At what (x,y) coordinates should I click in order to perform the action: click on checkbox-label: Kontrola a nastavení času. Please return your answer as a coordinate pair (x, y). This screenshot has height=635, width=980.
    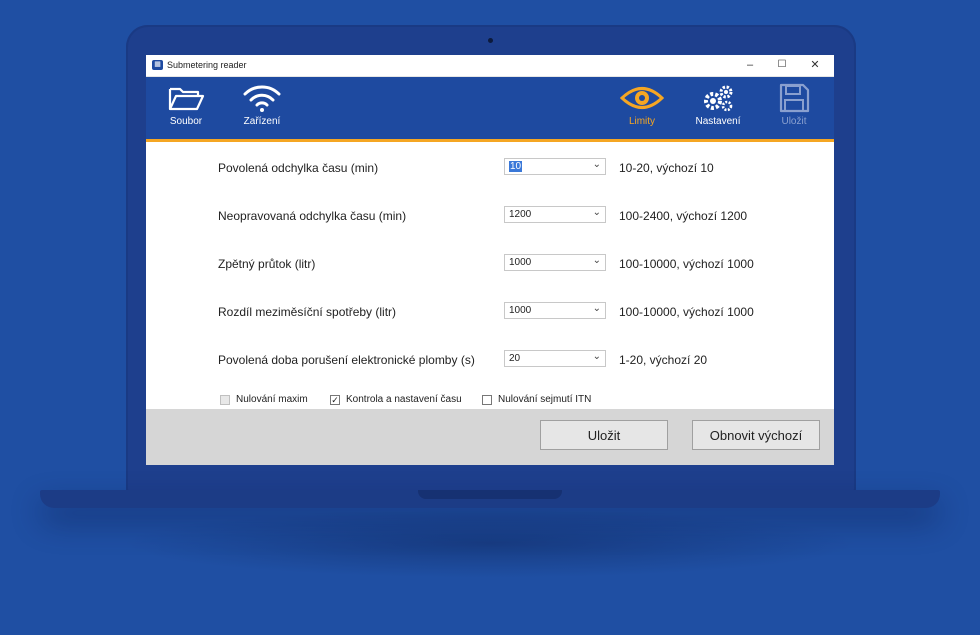
    Looking at the image, I should click on (404, 399).